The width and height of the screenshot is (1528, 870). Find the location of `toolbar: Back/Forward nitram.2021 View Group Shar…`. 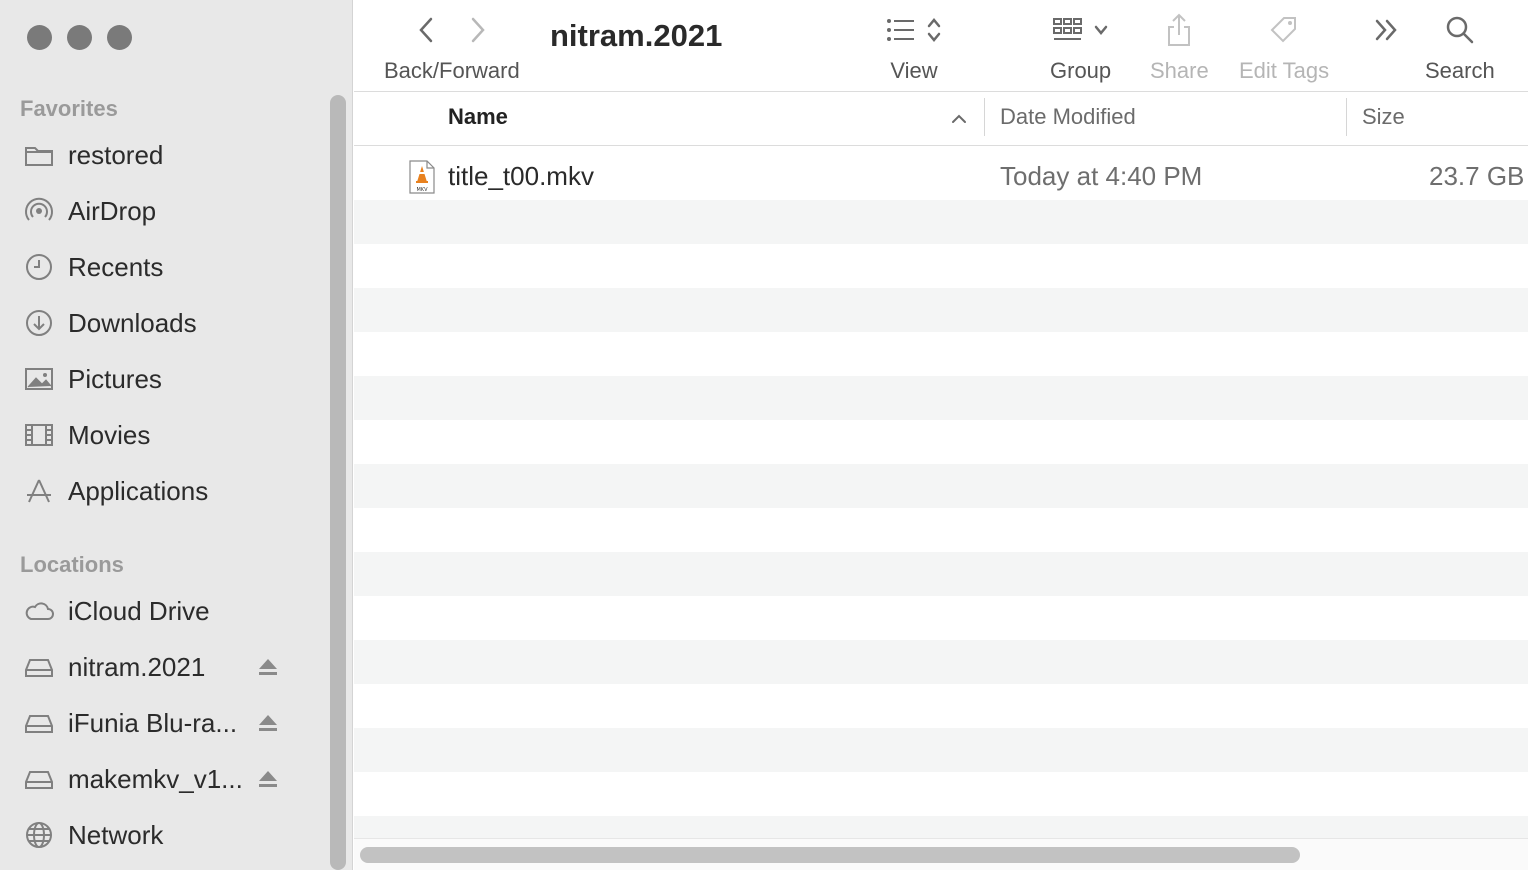

toolbar: Back/Forward nitram.2021 View Group Shar… is located at coordinates (941, 46).